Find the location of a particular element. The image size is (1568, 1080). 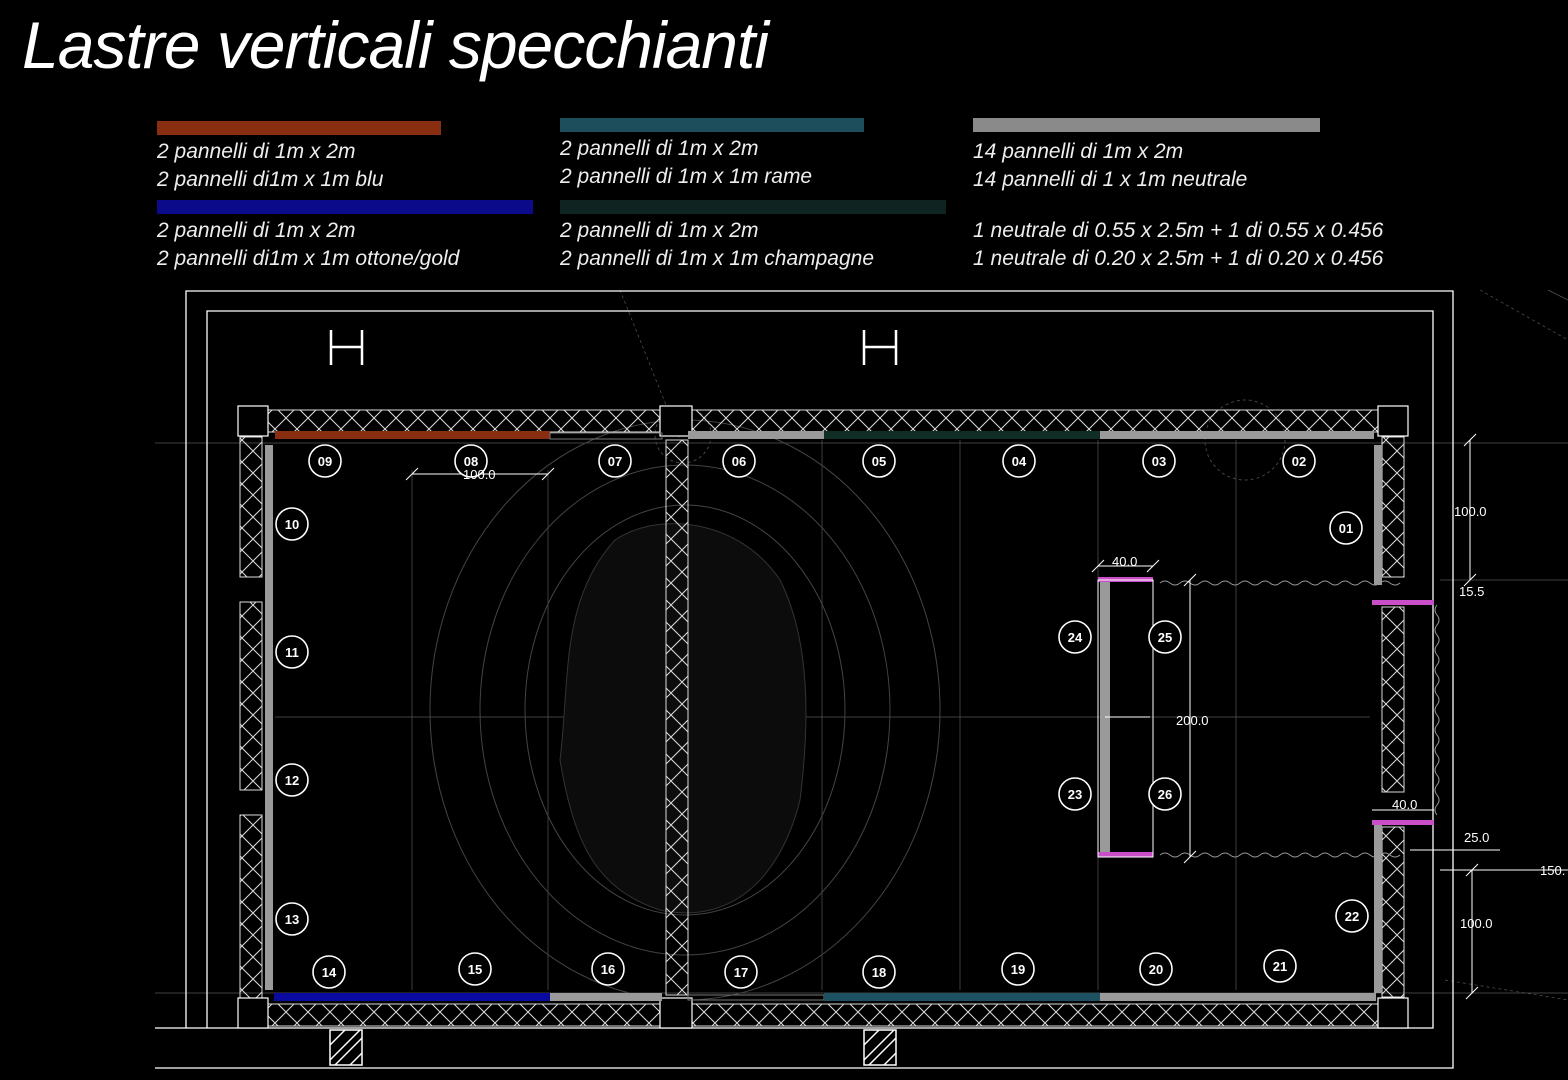

panel-number-19: 19 is located at coordinates (1018, 969).